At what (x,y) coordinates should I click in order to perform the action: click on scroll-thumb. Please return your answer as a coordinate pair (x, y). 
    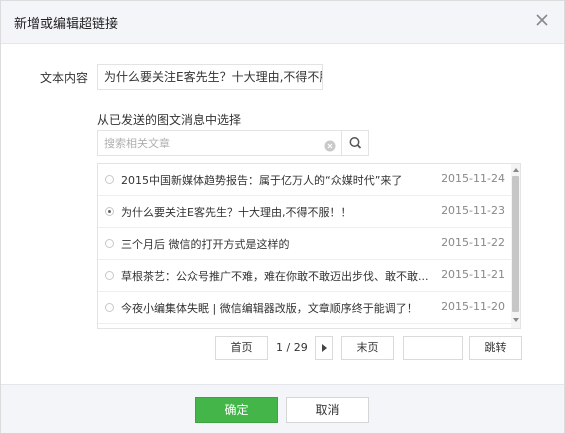
    Looking at the image, I should click on (515, 244).